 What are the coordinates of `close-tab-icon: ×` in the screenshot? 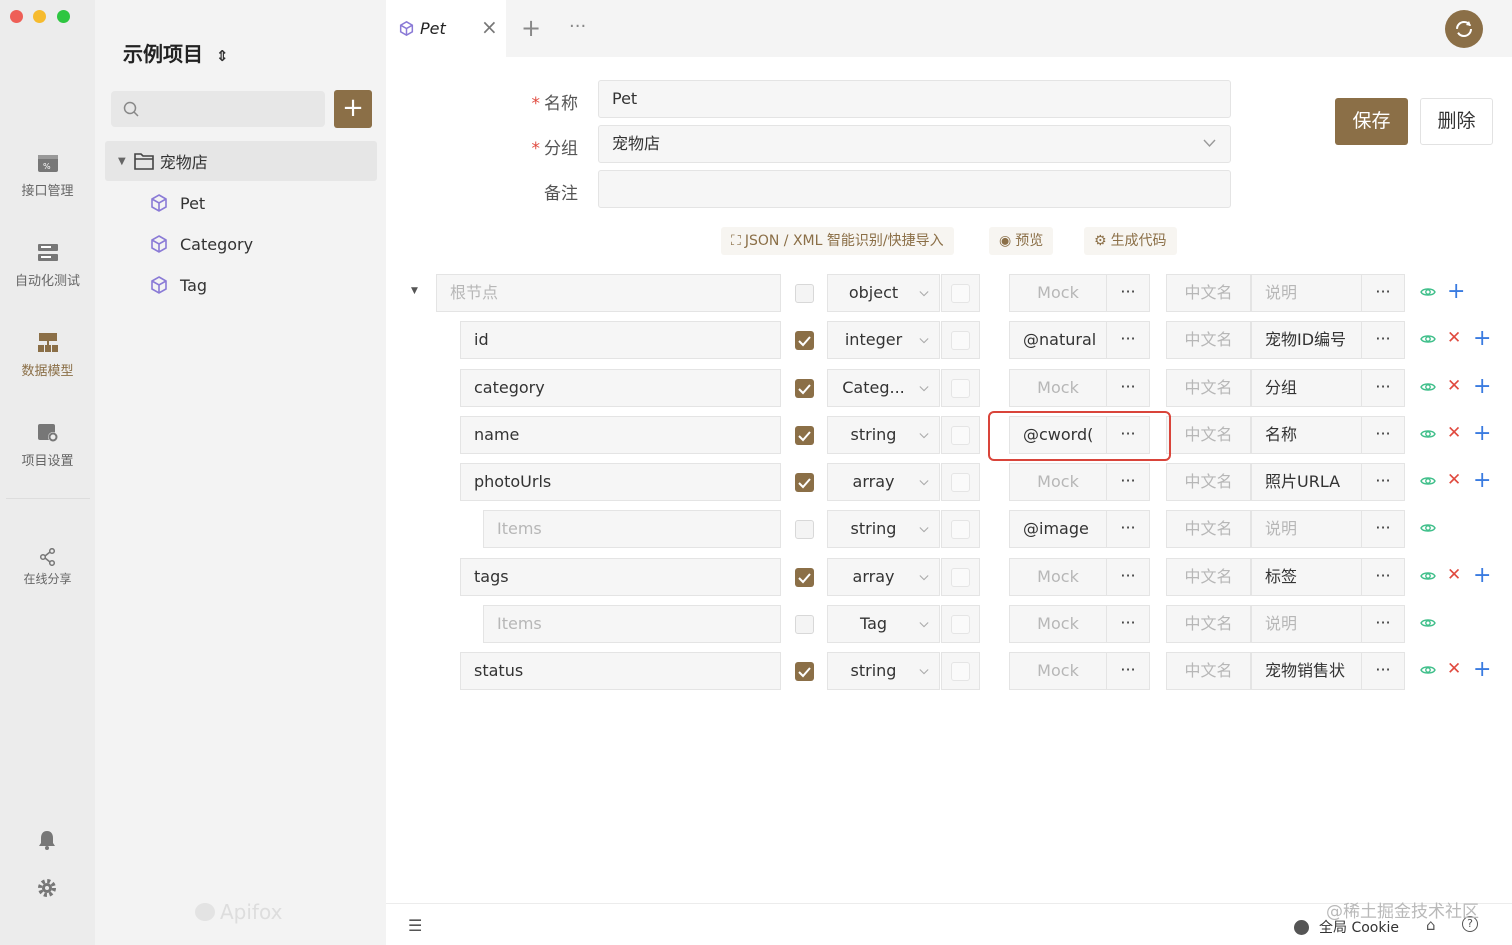 It's located at (489, 27).